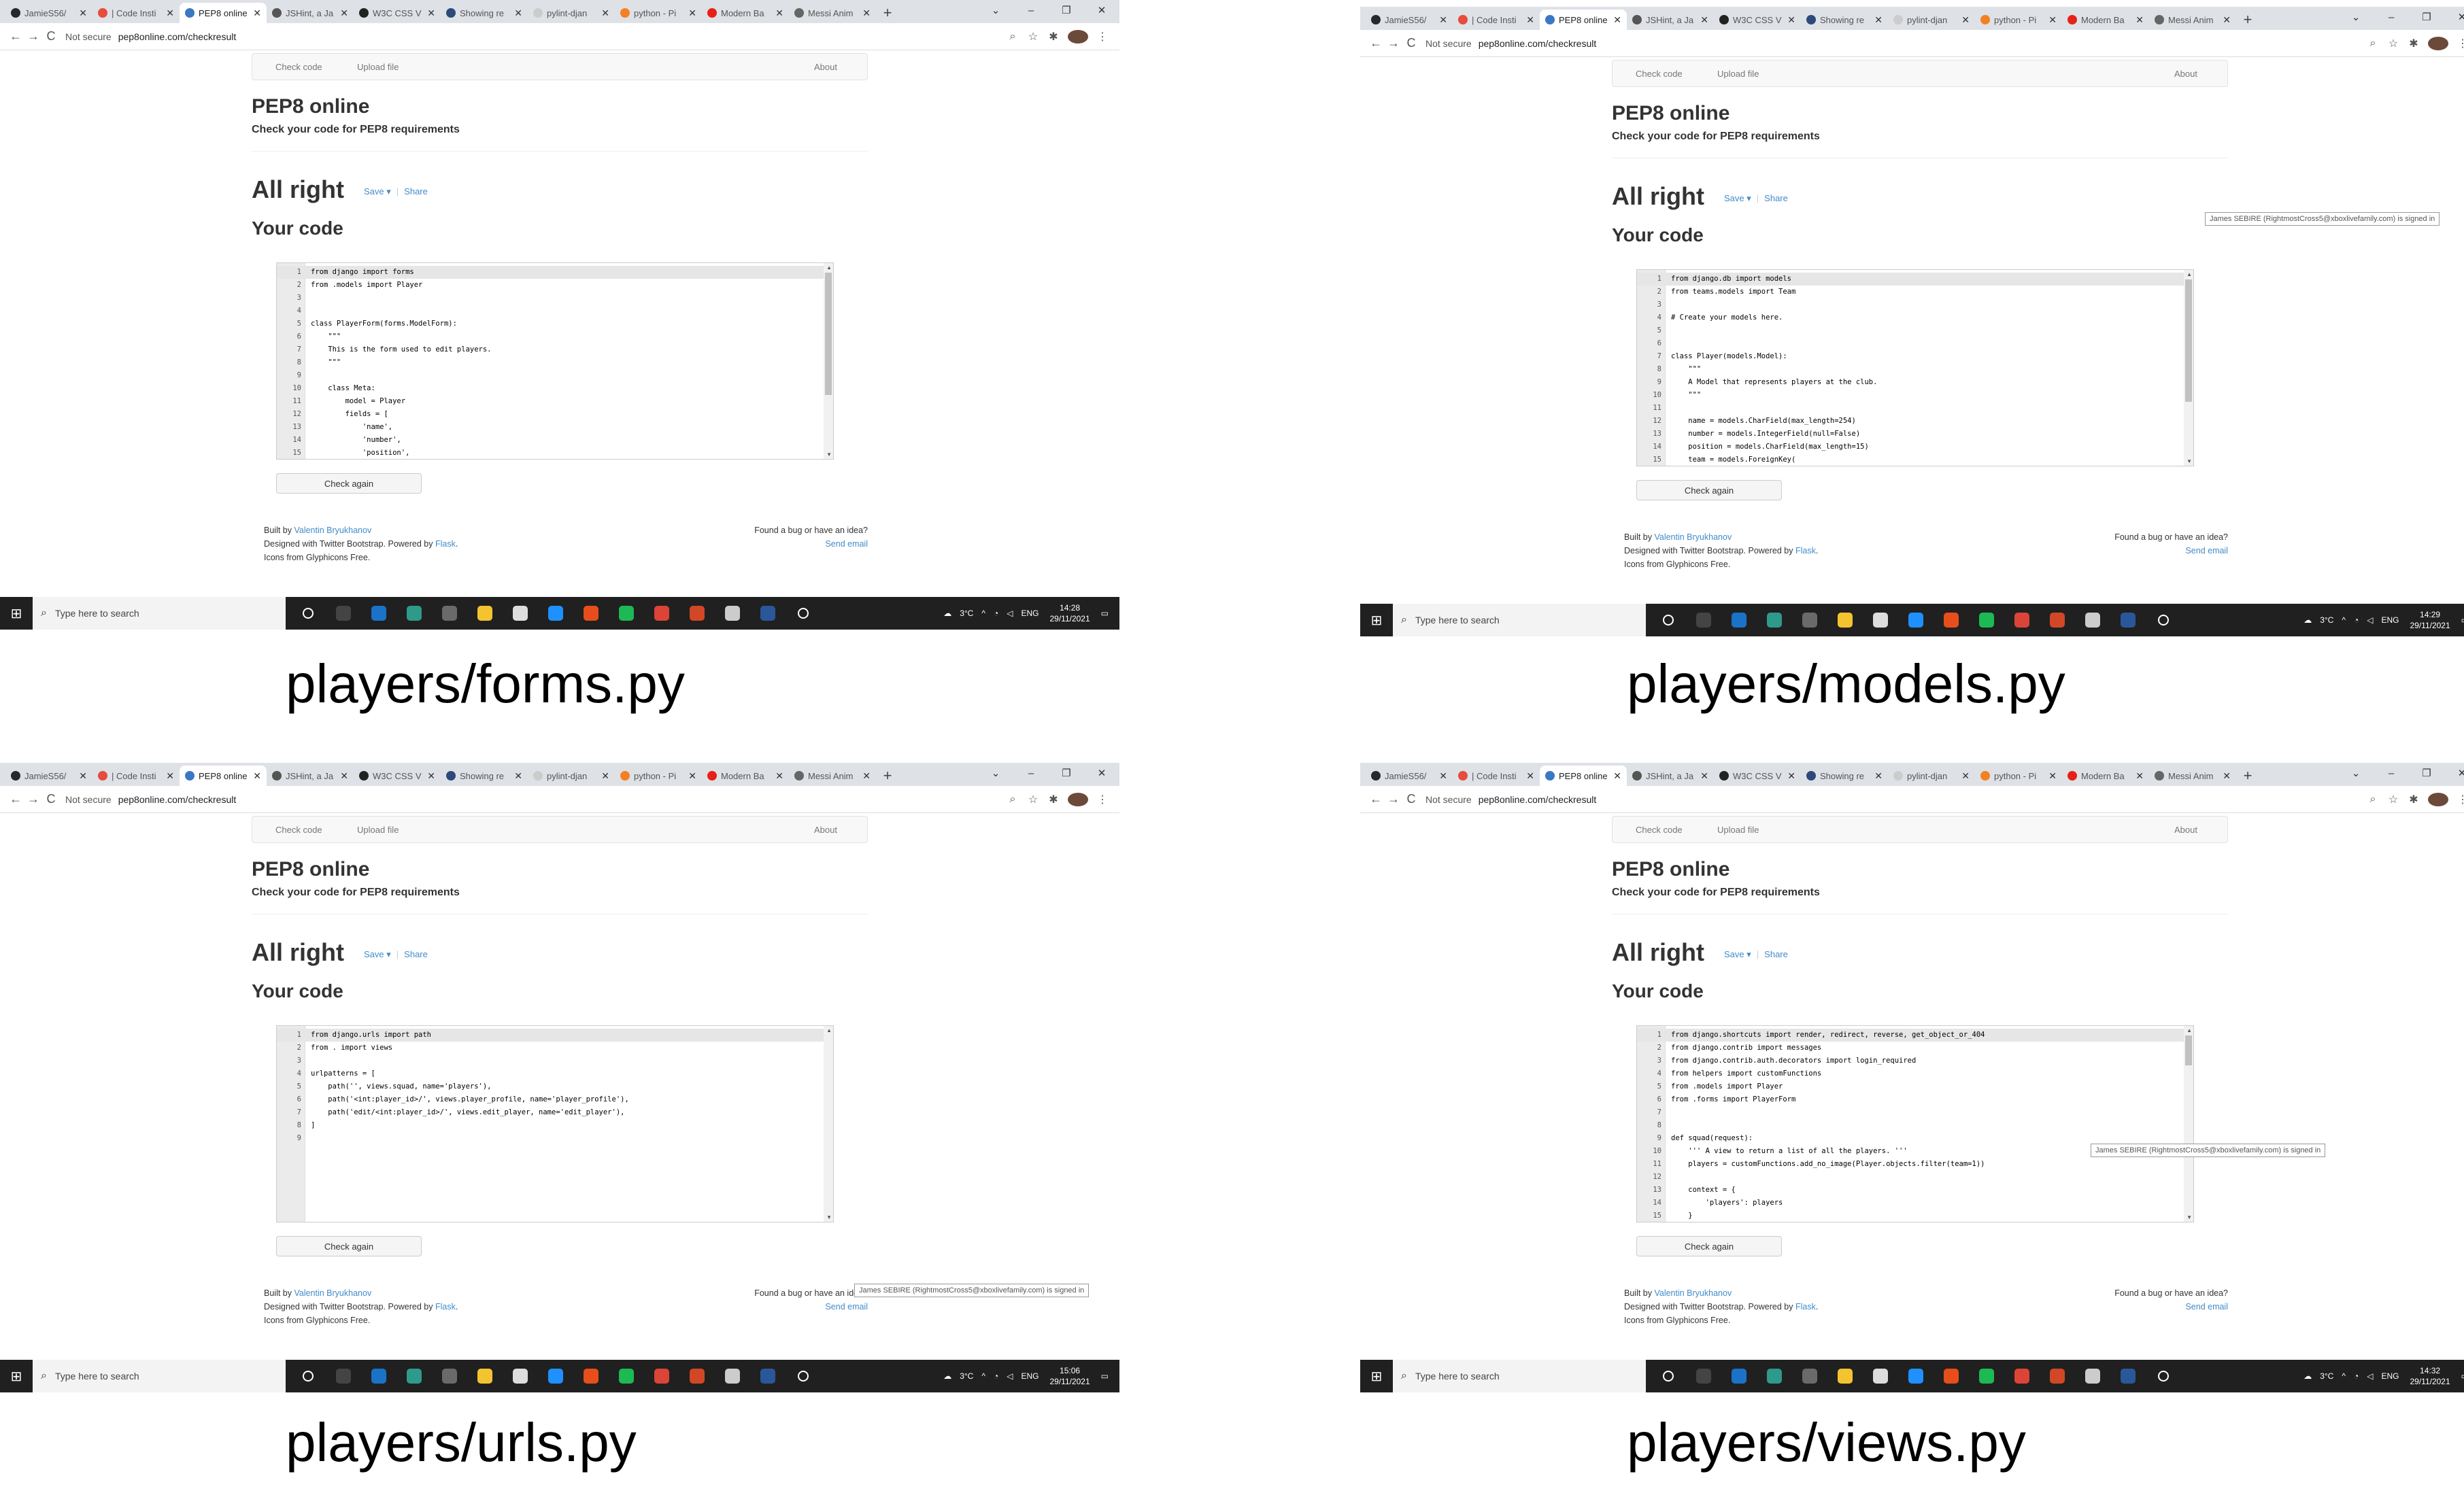 The height and width of the screenshot is (1508, 2464). I want to click on back-icon: ←, so click(15, 36).